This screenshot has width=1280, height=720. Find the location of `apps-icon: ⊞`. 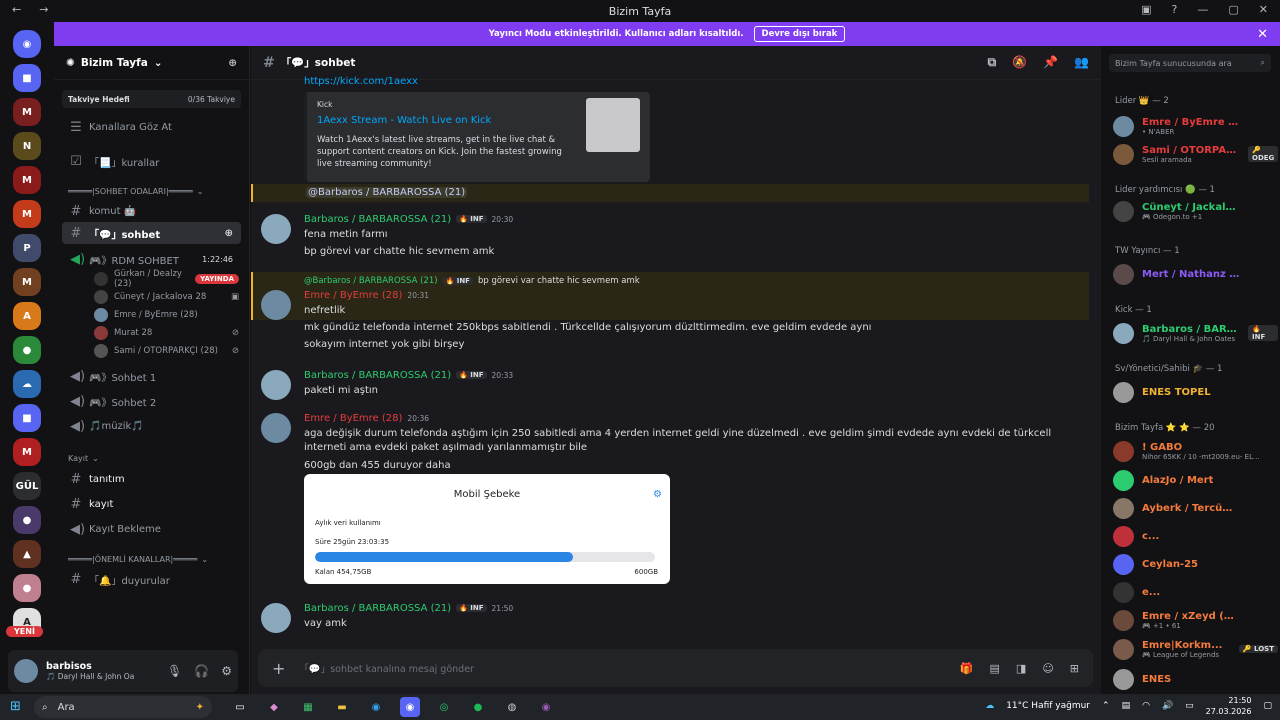

apps-icon: ⊞ is located at coordinates (1074, 668).